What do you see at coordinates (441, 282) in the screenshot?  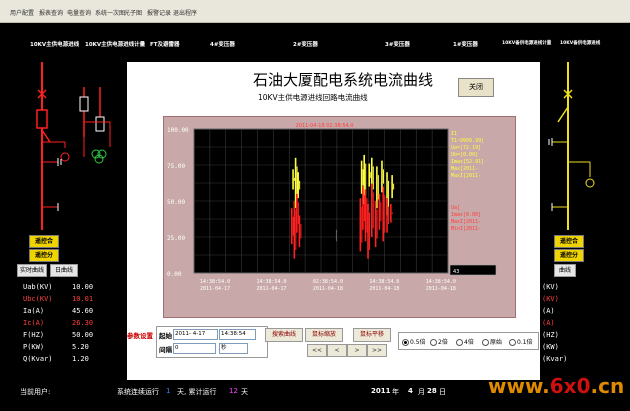 I see `x-tick-label: 14:38:54.0` at bounding box center [441, 282].